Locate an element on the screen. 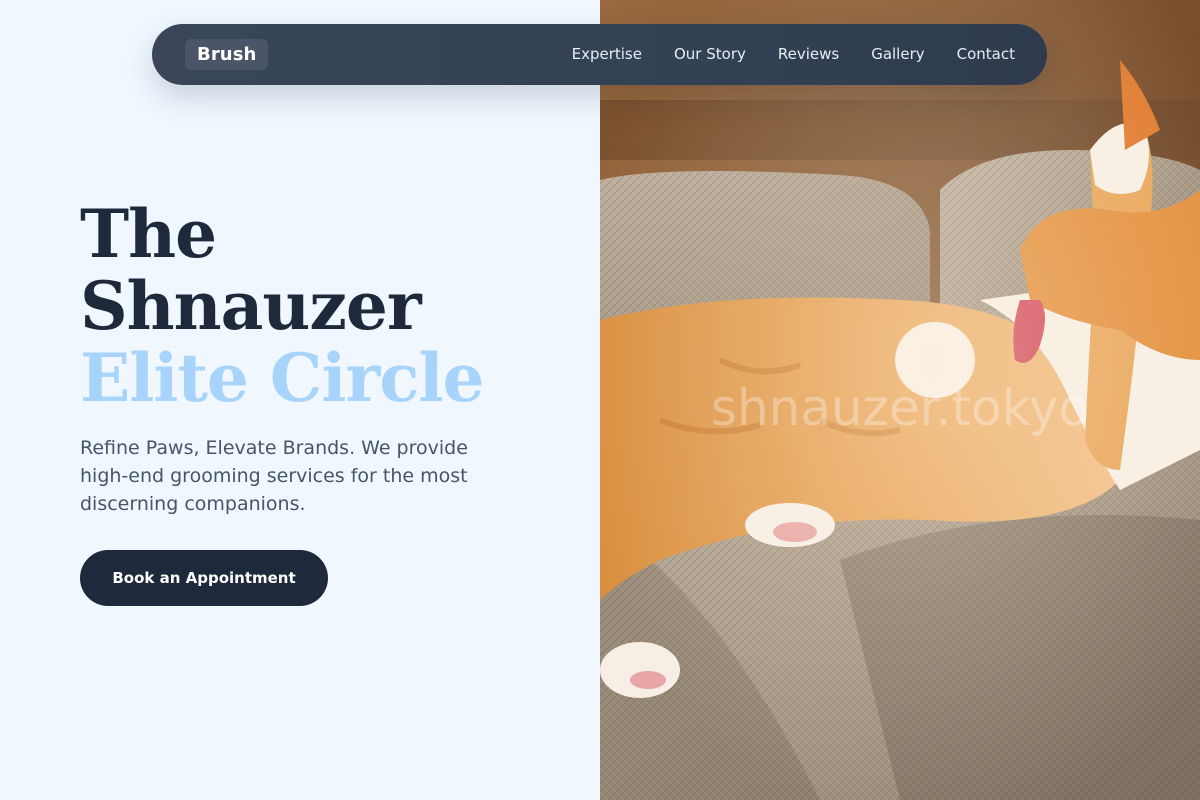 Image resolution: width=1200 pixels, height=800 pixels. nav-item-our-story: Our Story is located at coordinates (710, 54).